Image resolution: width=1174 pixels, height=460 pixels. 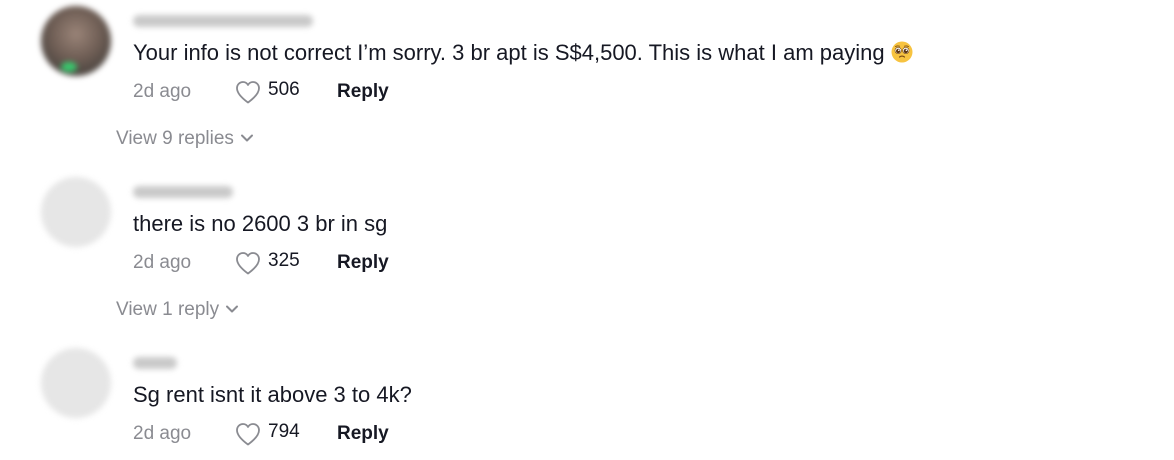 I want to click on comment-meta: 2d ago 794 Reply, so click(x=333, y=434).